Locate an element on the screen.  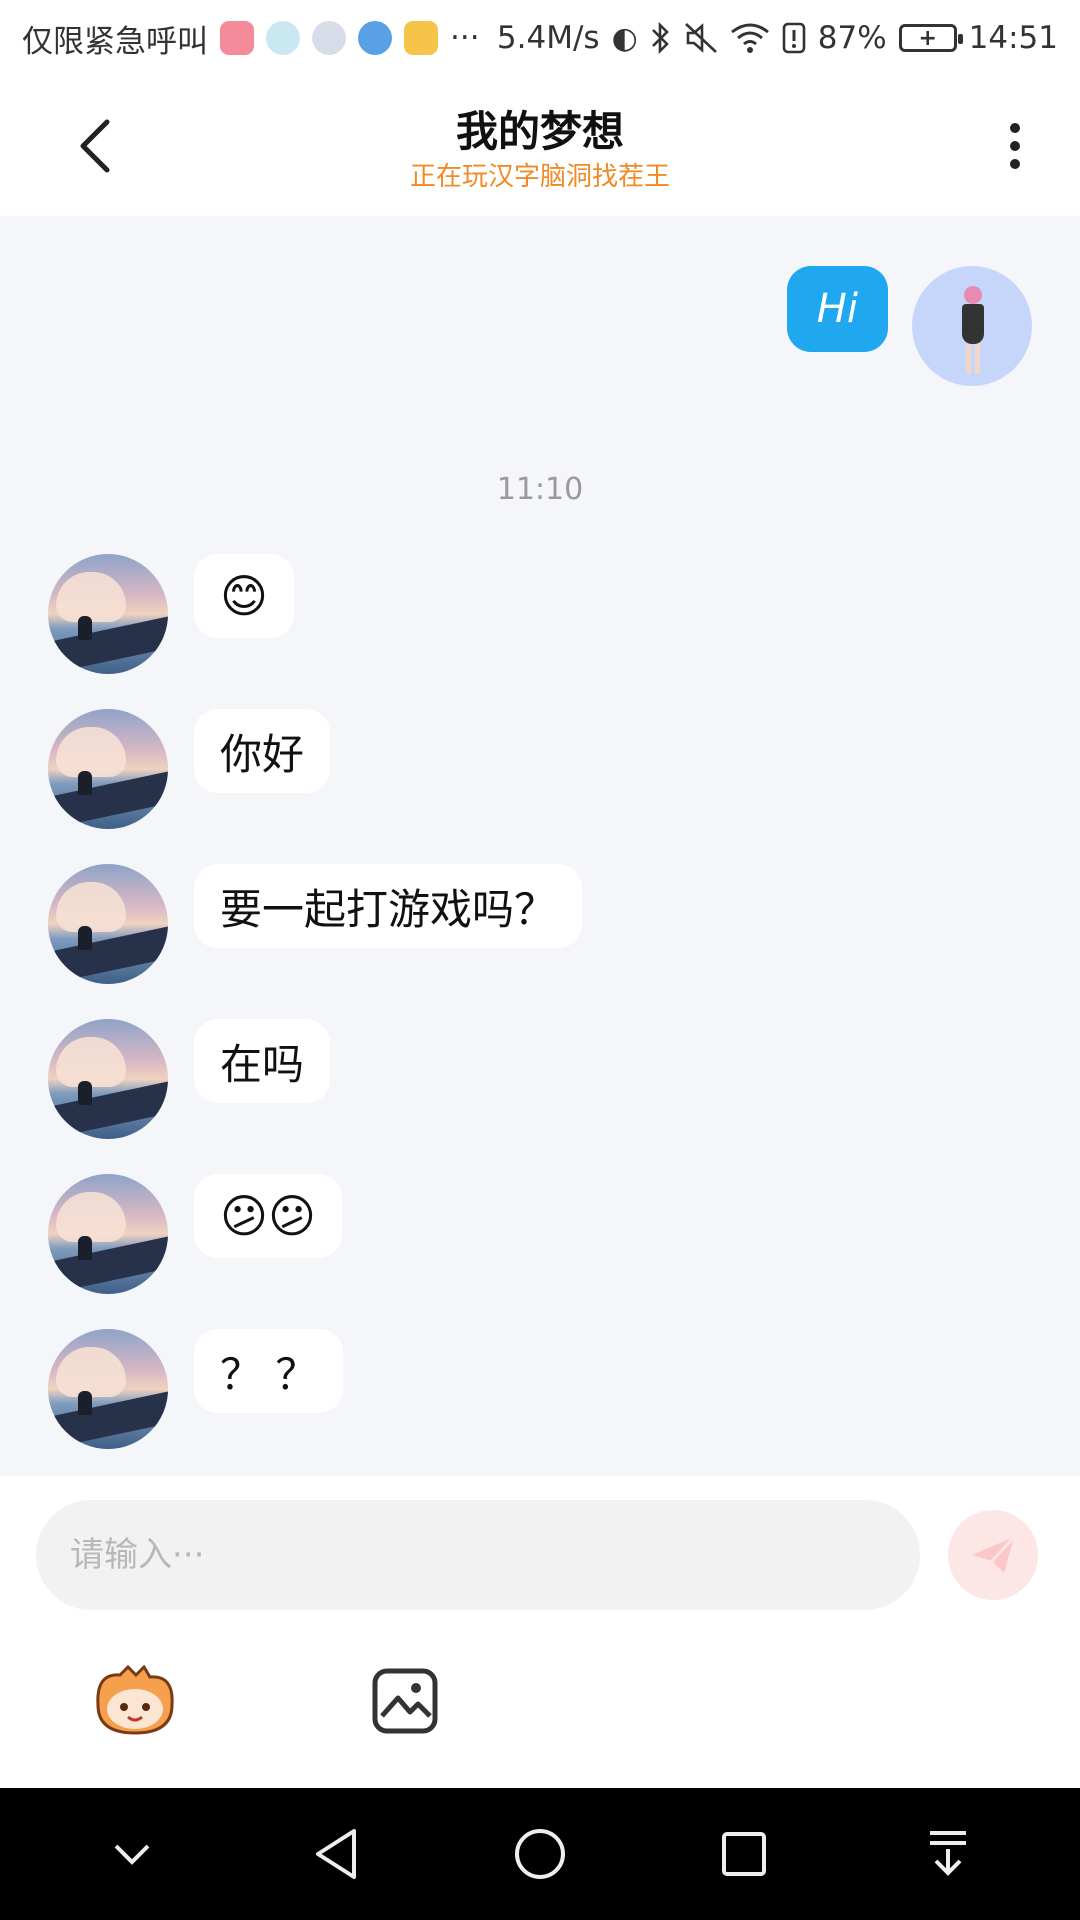
chevron-down-icon is located at coordinates (132, 1854).